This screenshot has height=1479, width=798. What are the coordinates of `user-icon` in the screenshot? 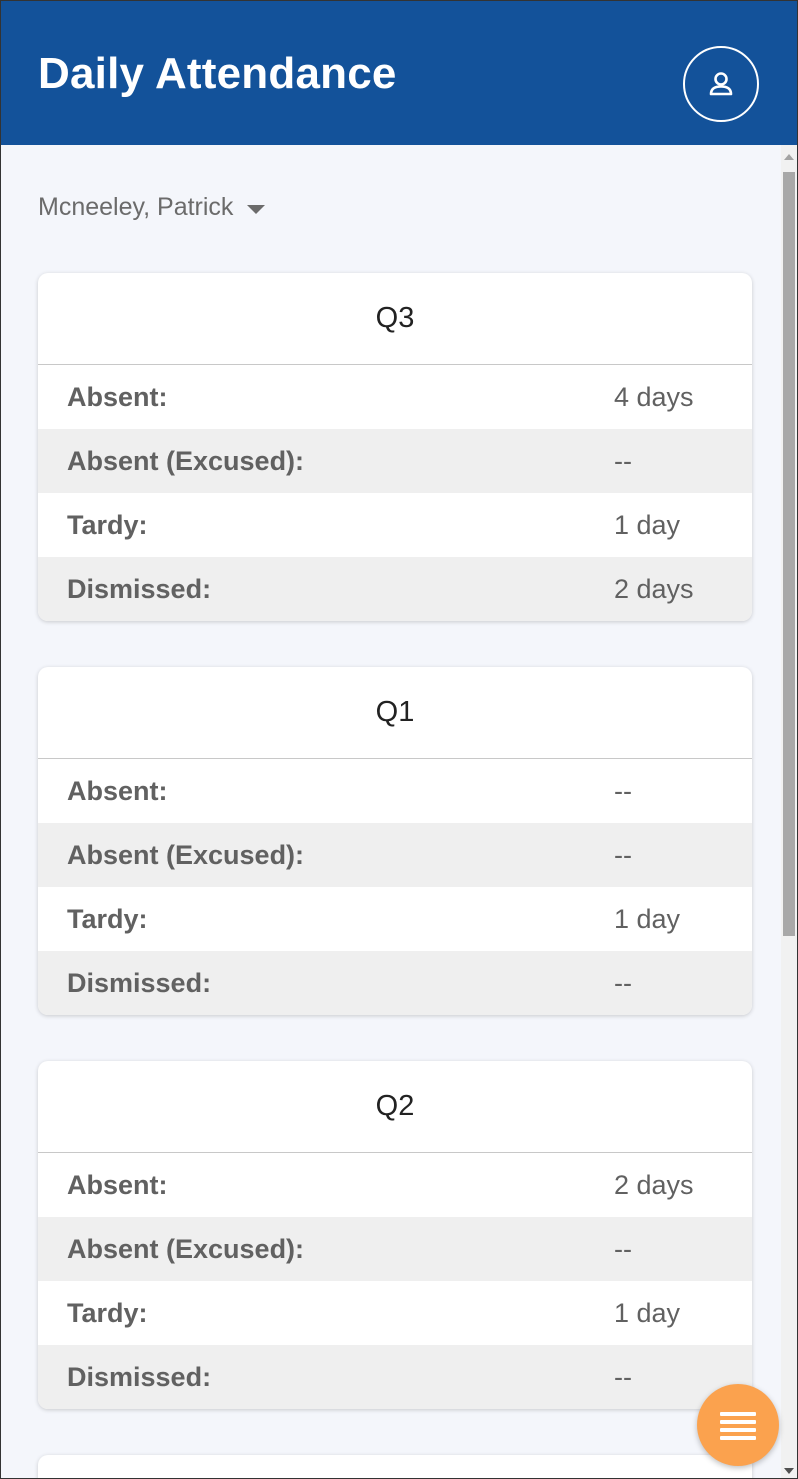 It's located at (721, 84).